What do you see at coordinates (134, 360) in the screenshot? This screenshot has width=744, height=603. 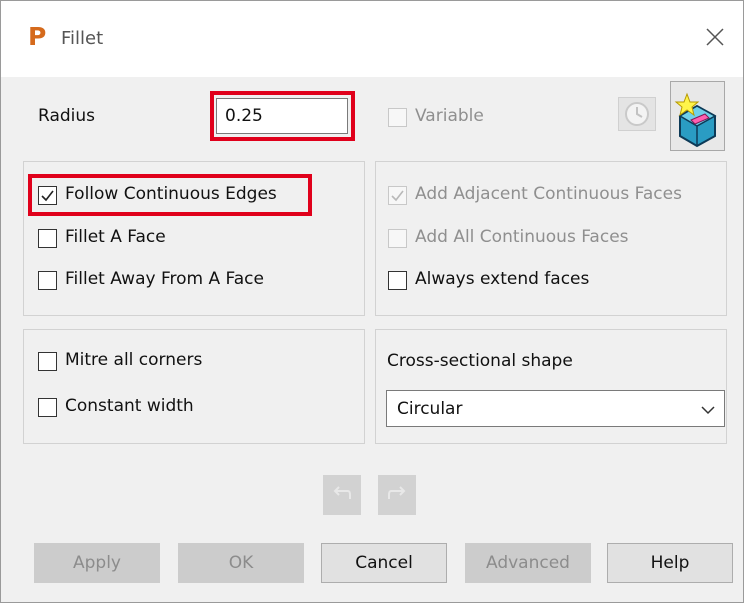 I see `mitre-all-corners-label: Mitre all corners` at bounding box center [134, 360].